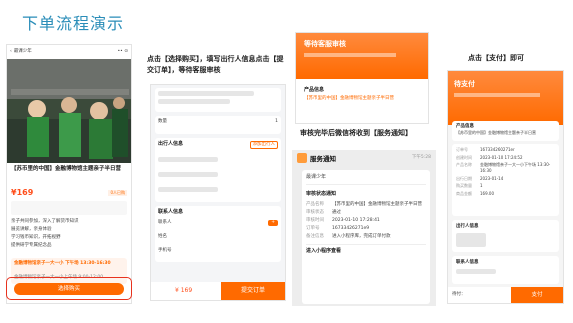  Describe the element at coordinates (62, 263) in the screenshot. I see `session-option-title: 金融博物馆亲子一大一小 下午场 13:30-16:30` at that location.